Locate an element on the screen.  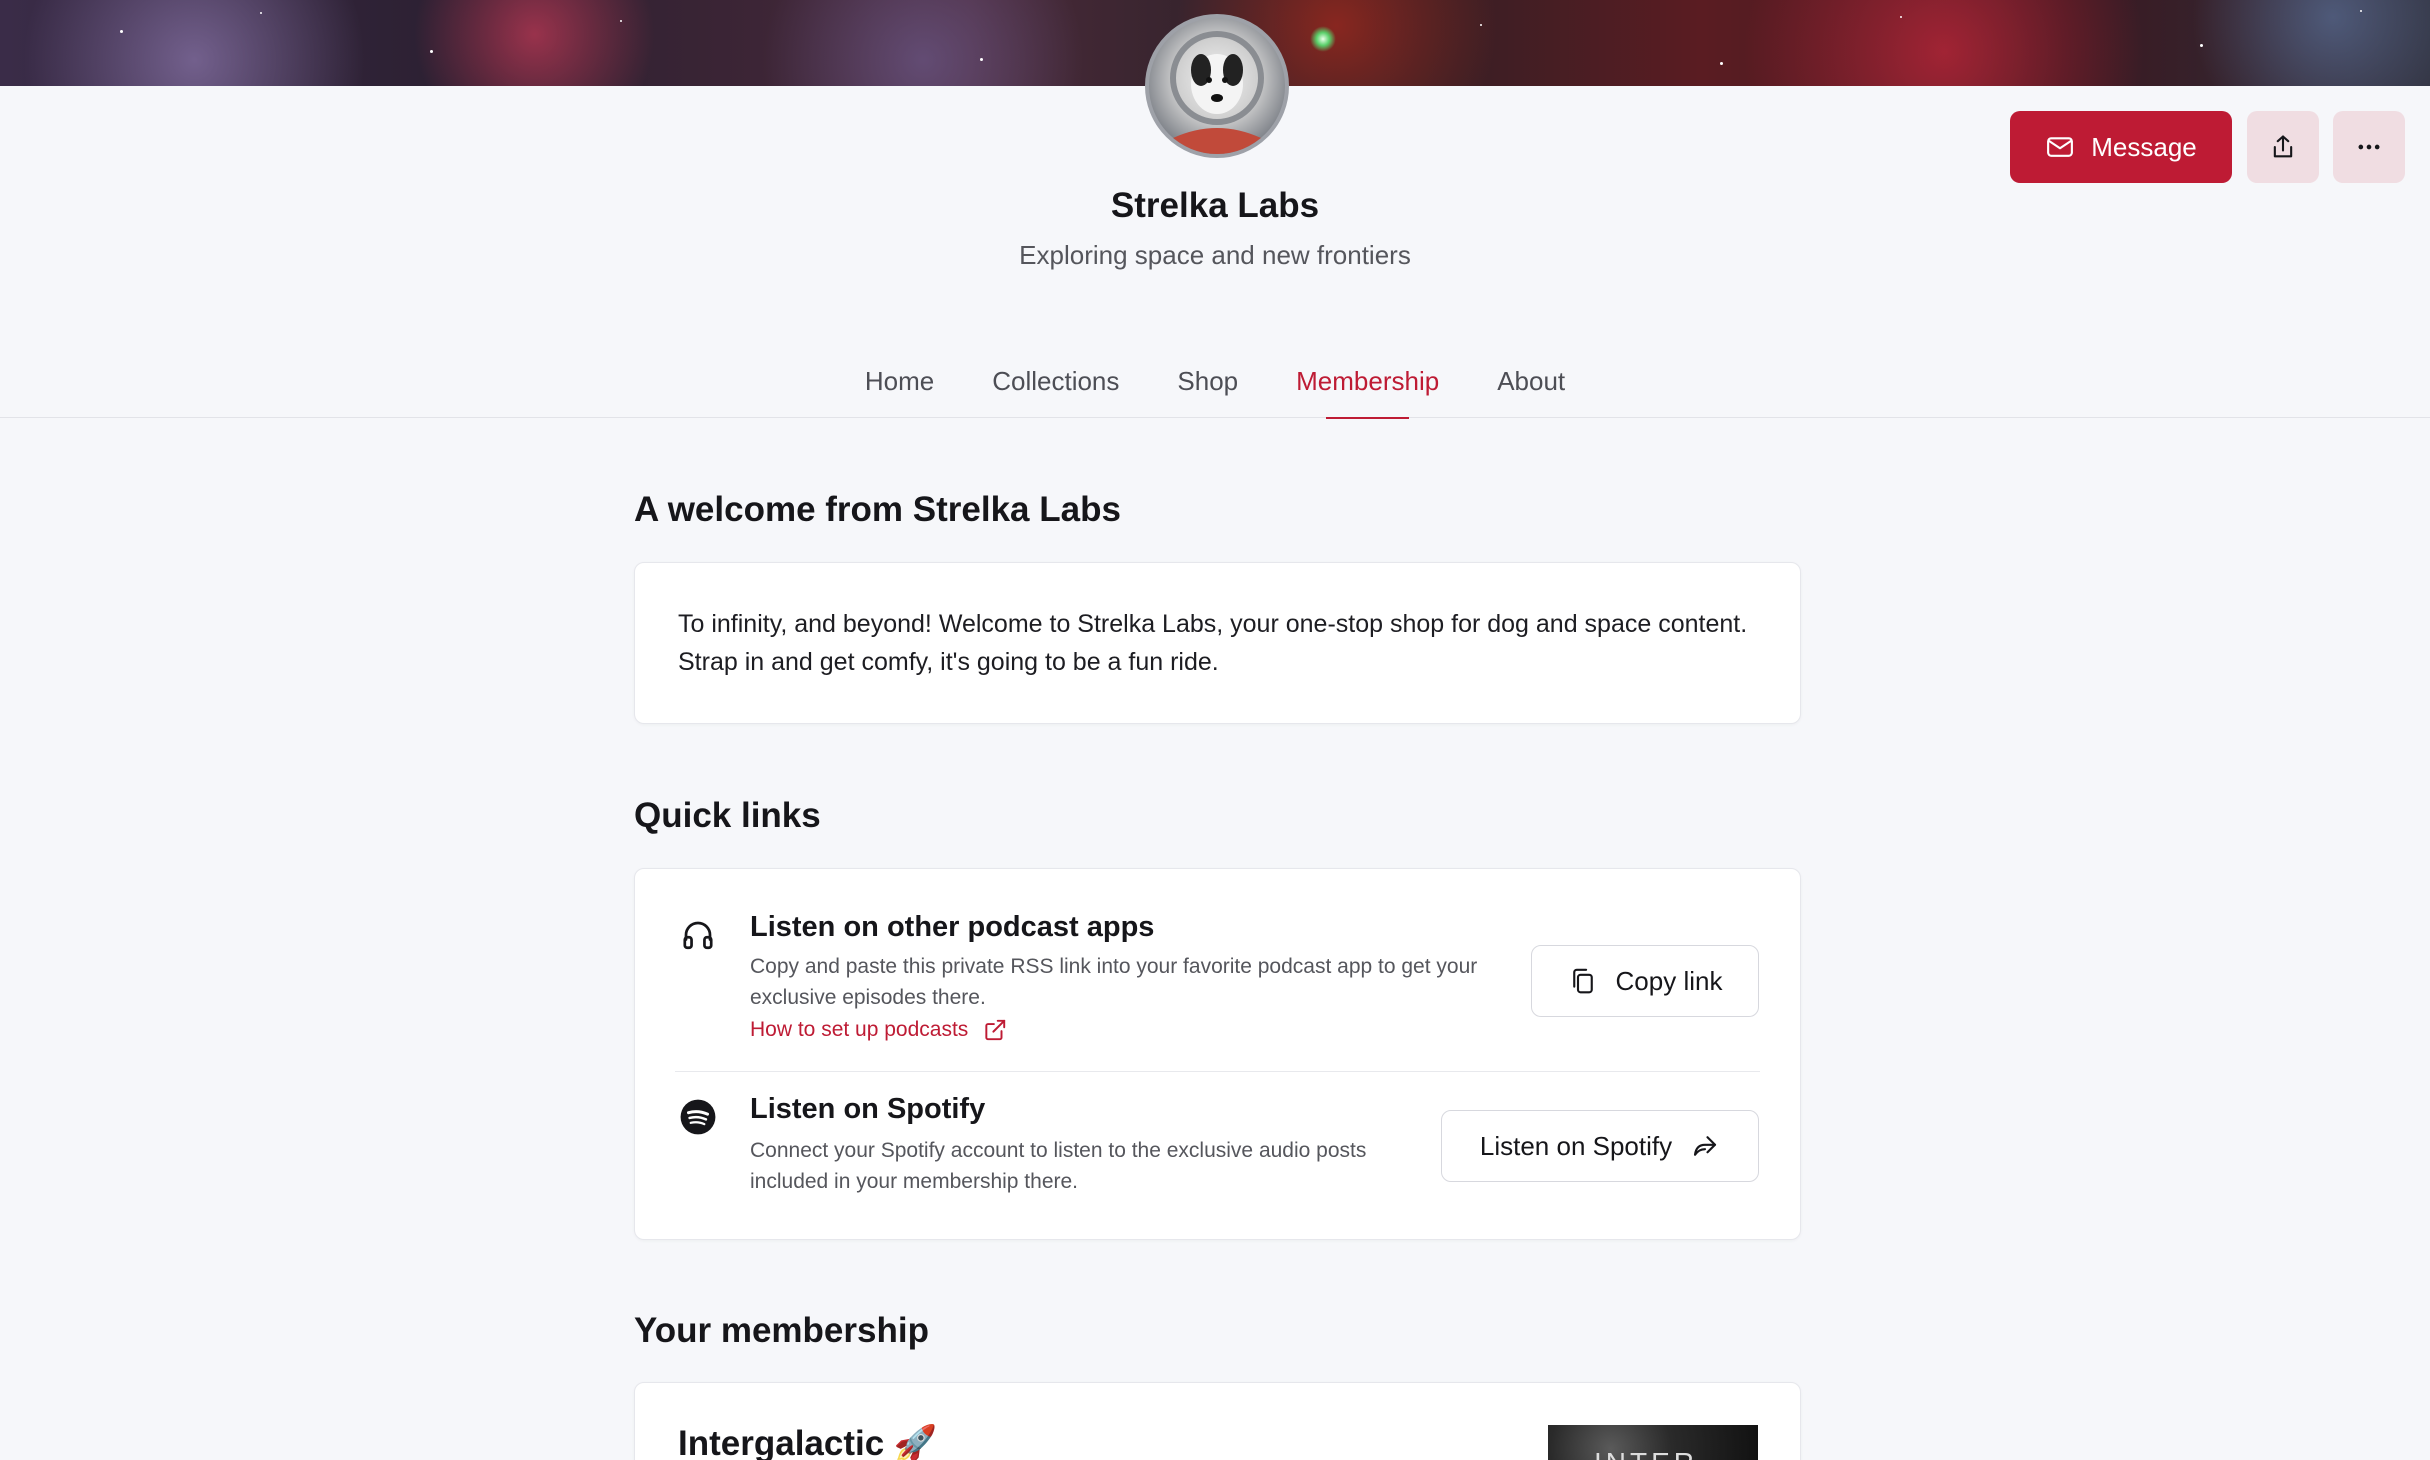
membership-tier-name: Intergalactic 🚀 is located at coordinates (808, 1442).